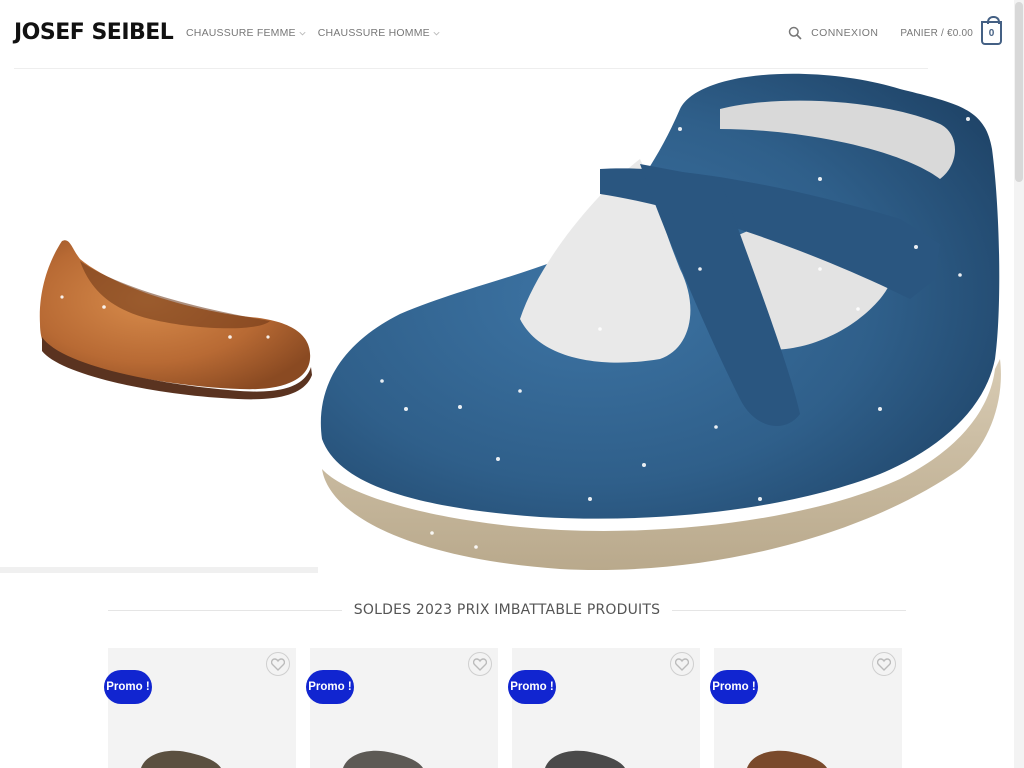 The image size is (1024, 768). Describe the element at coordinates (795, 33) in the screenshot. I see `search-icon` at that location.